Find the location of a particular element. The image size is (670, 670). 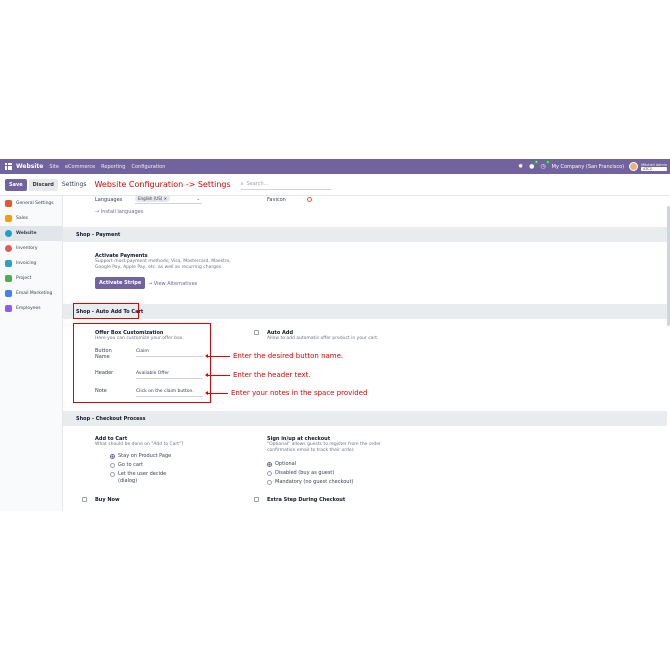

sidebar-item-label: General Settings is located at coordinates (35, 203).